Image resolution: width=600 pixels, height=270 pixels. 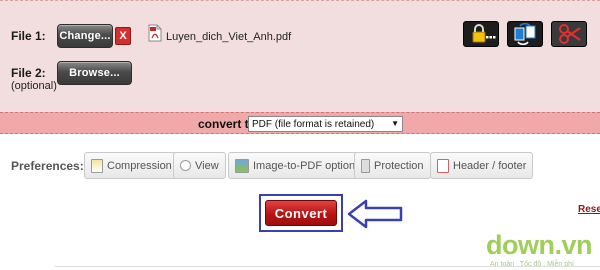 I want to click on file2-optional-label: (optional), so click(x=34, y=86).